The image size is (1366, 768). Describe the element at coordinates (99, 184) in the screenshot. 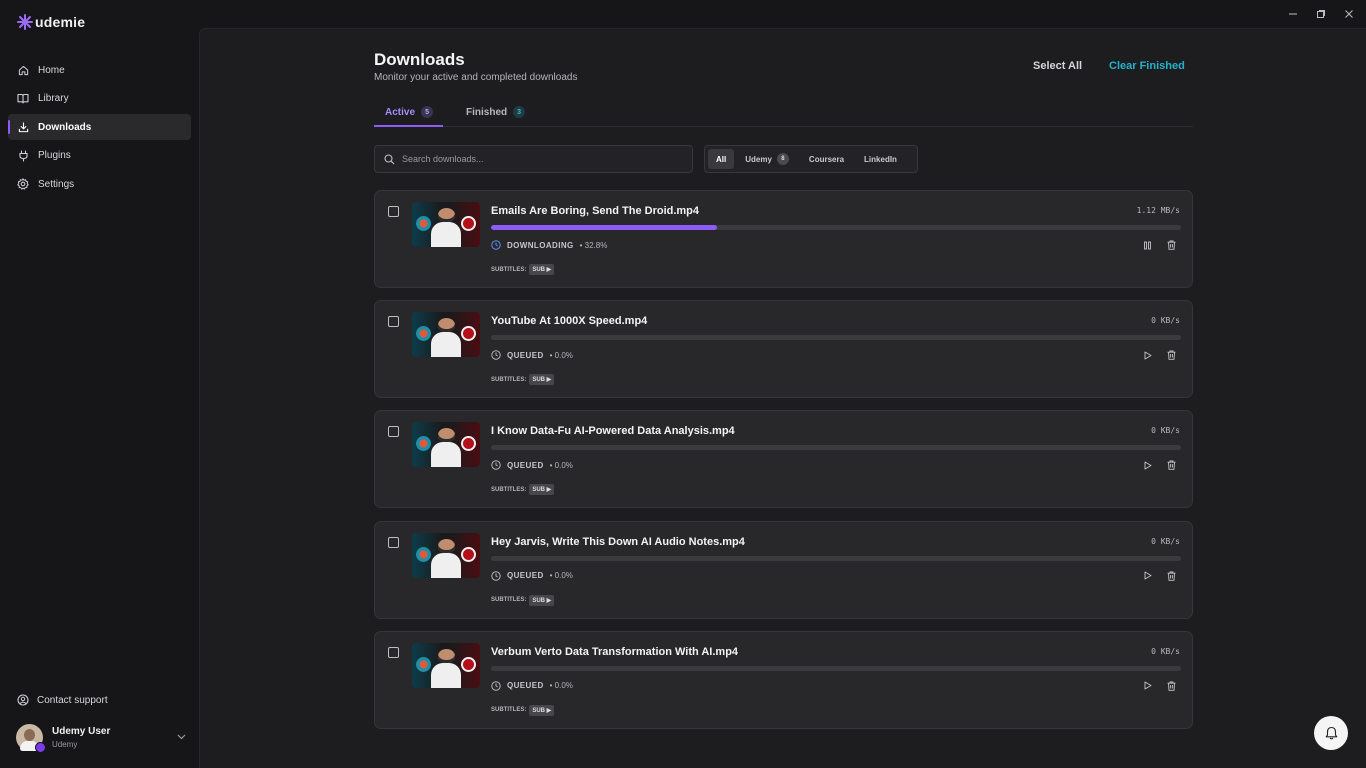

I see `sidebar-item-settings: Settings` at that location.